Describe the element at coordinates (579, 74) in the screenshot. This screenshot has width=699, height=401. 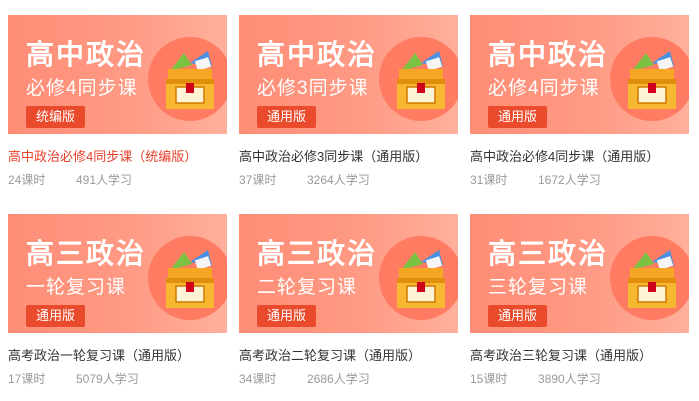
I see `course-thumbnail: 高中政治 必修4同步课 通用版` at that location.